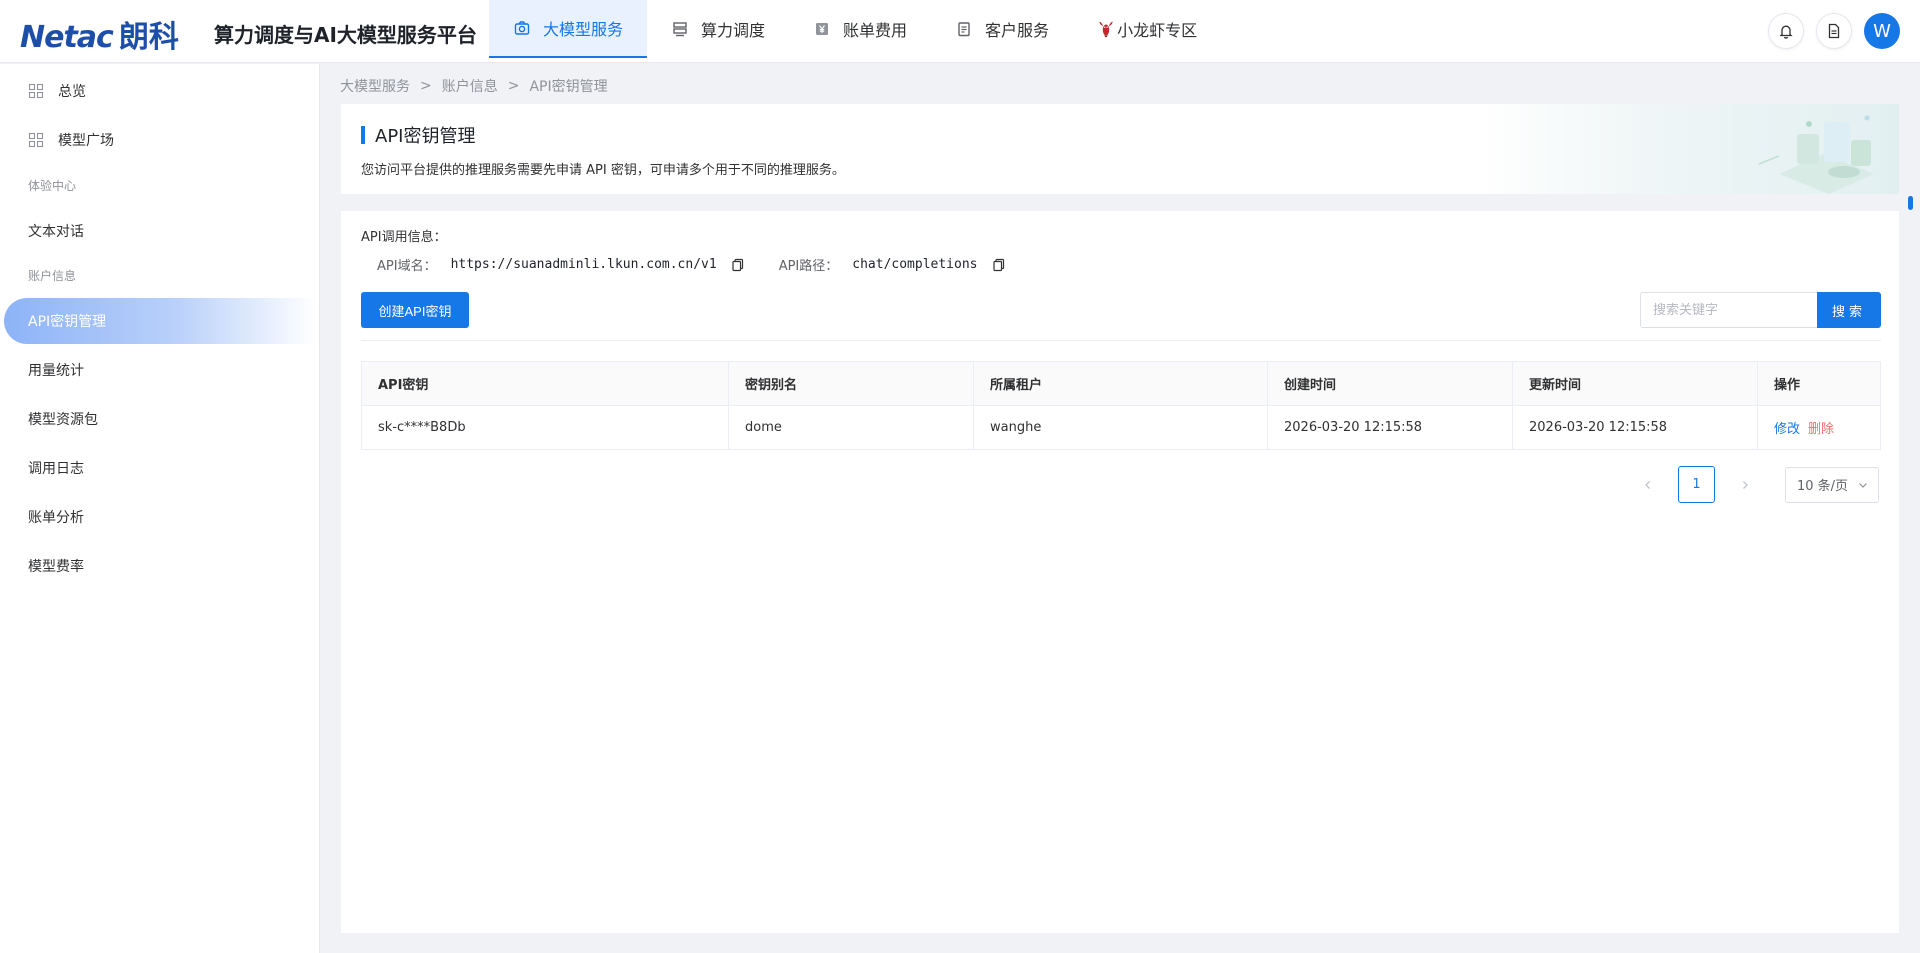  I want to click on lobster-icon, so click(1106, 29).